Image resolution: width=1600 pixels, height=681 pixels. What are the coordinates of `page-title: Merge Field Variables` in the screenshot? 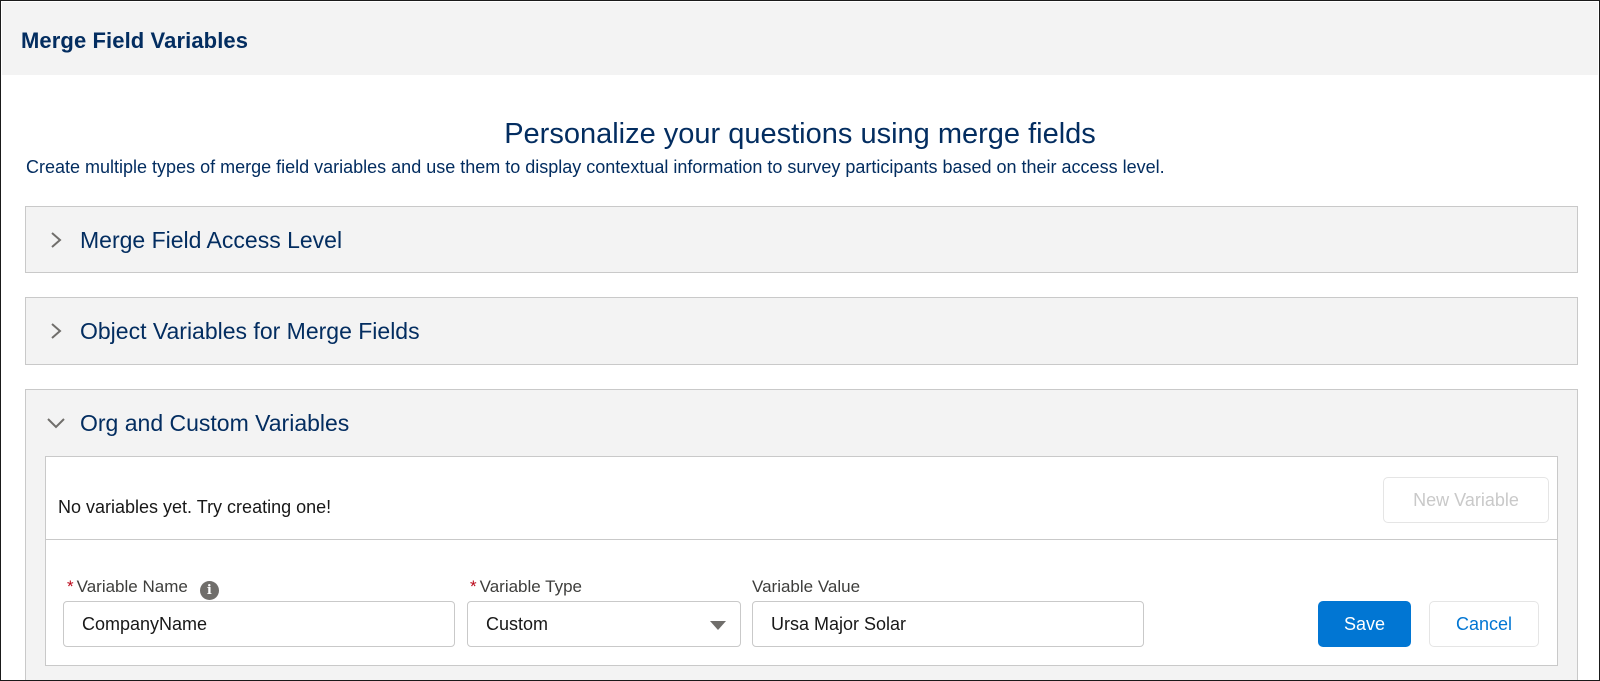 It's located at (135, 40).